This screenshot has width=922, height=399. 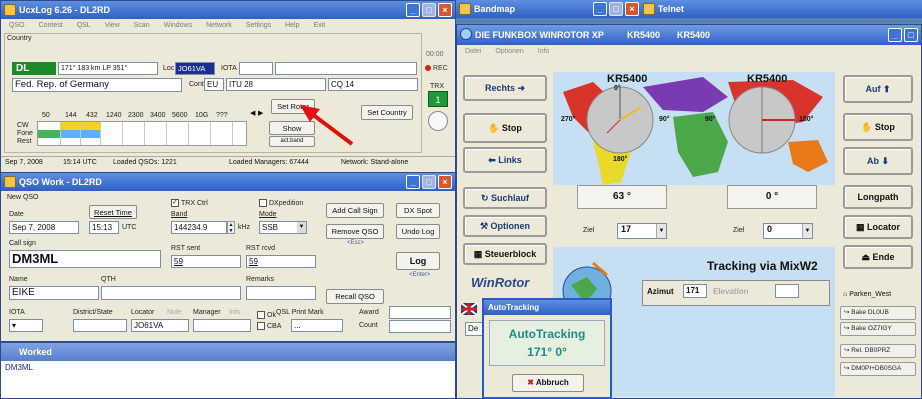 What do you see at coordinates (85, 259) in the screenshot?
I see `callsign-field: DM3ML` at bounding box center [85, 259].